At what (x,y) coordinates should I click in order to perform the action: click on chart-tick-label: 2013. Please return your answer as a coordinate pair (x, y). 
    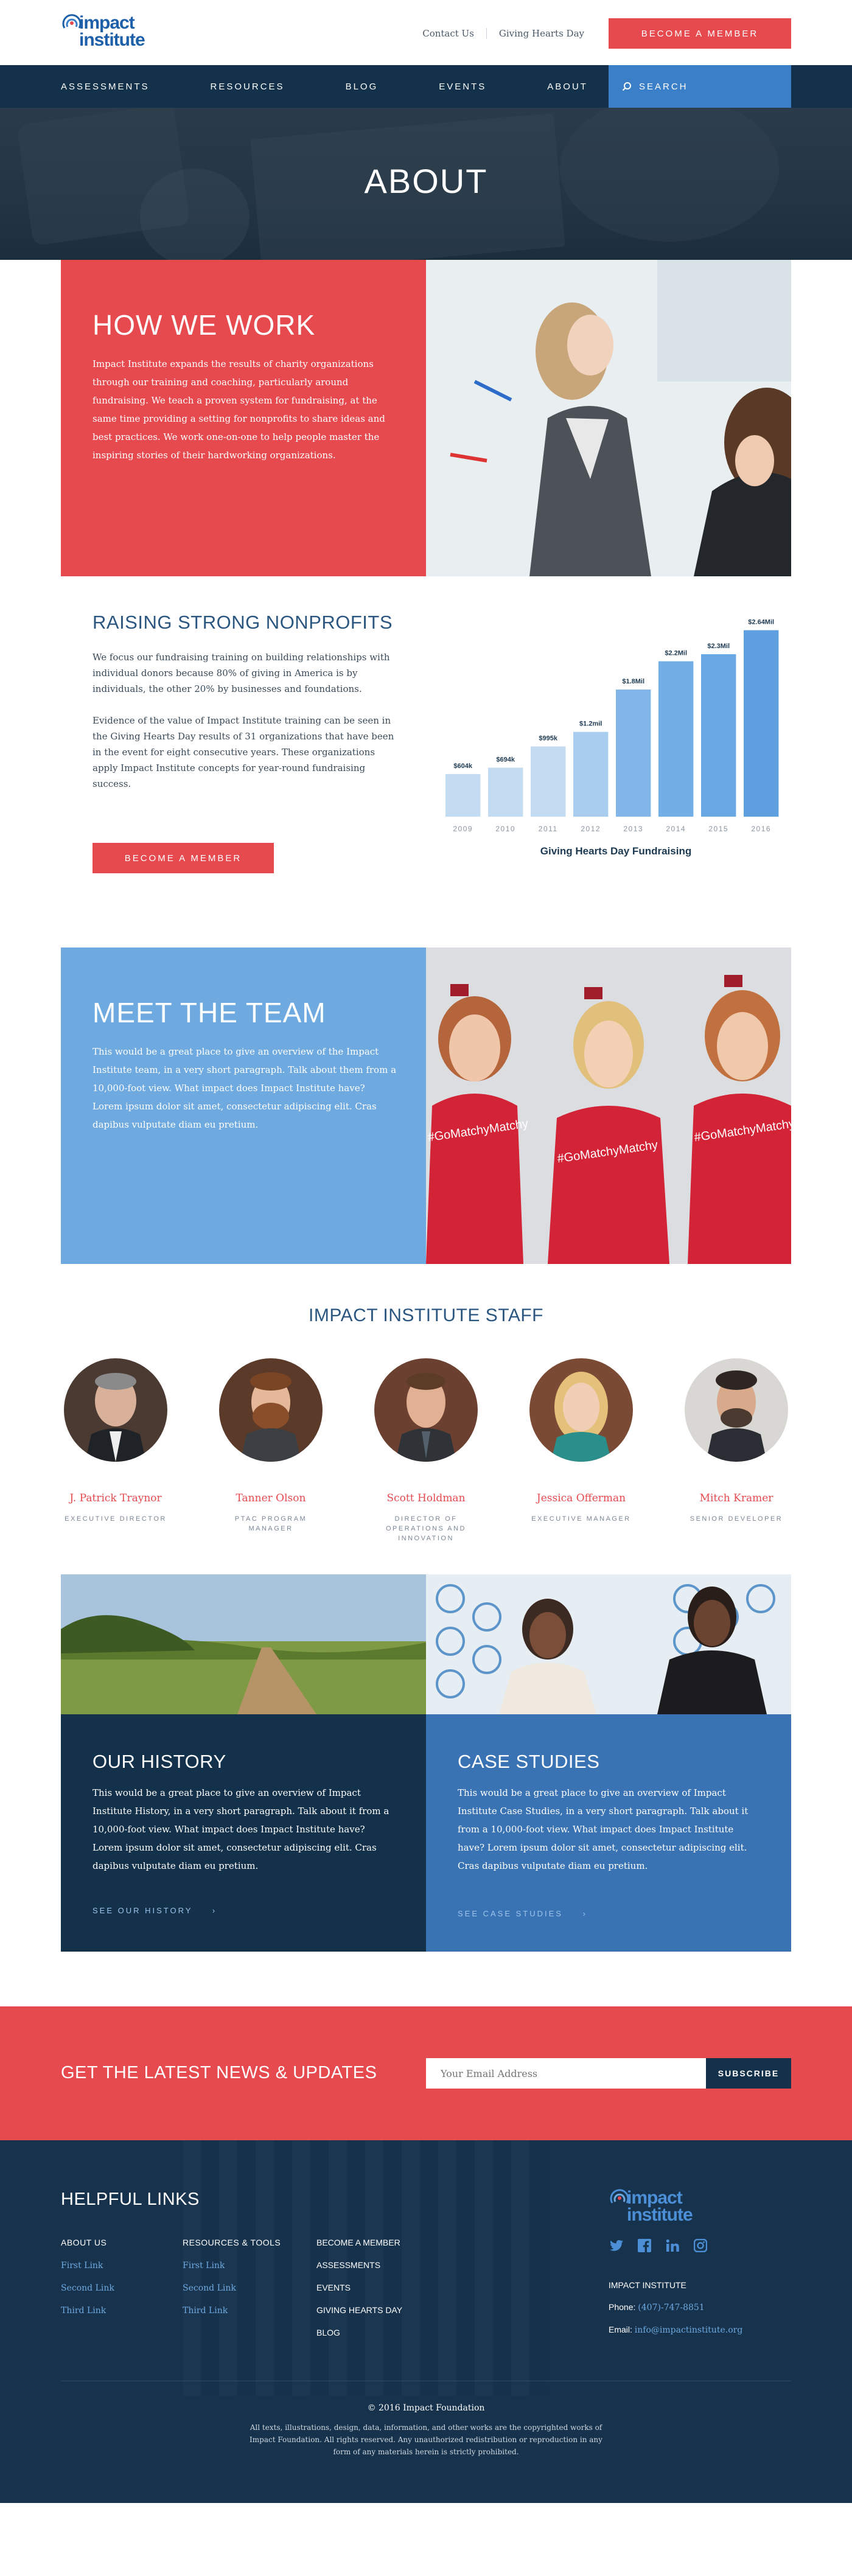
    Looking at the image, I should click on (633, 829).